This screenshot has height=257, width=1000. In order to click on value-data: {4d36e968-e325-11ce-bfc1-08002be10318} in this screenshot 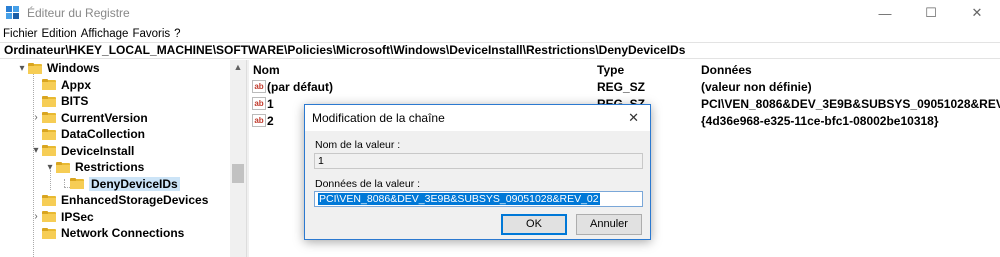, I will do `click(820, 121)`.